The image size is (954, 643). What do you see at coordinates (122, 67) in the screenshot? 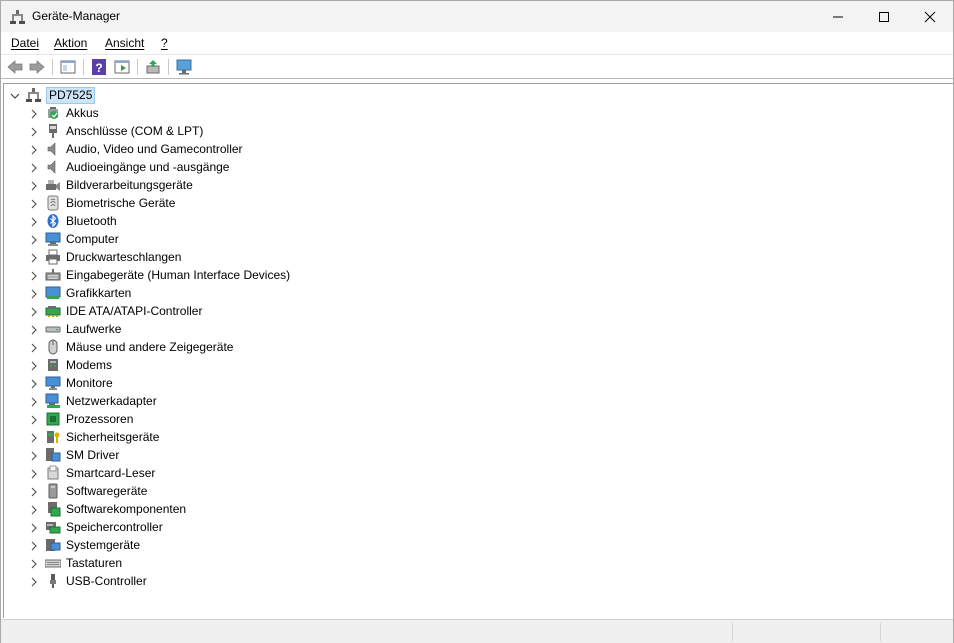
I see `properties-icon` at bounding box center [122, 67].